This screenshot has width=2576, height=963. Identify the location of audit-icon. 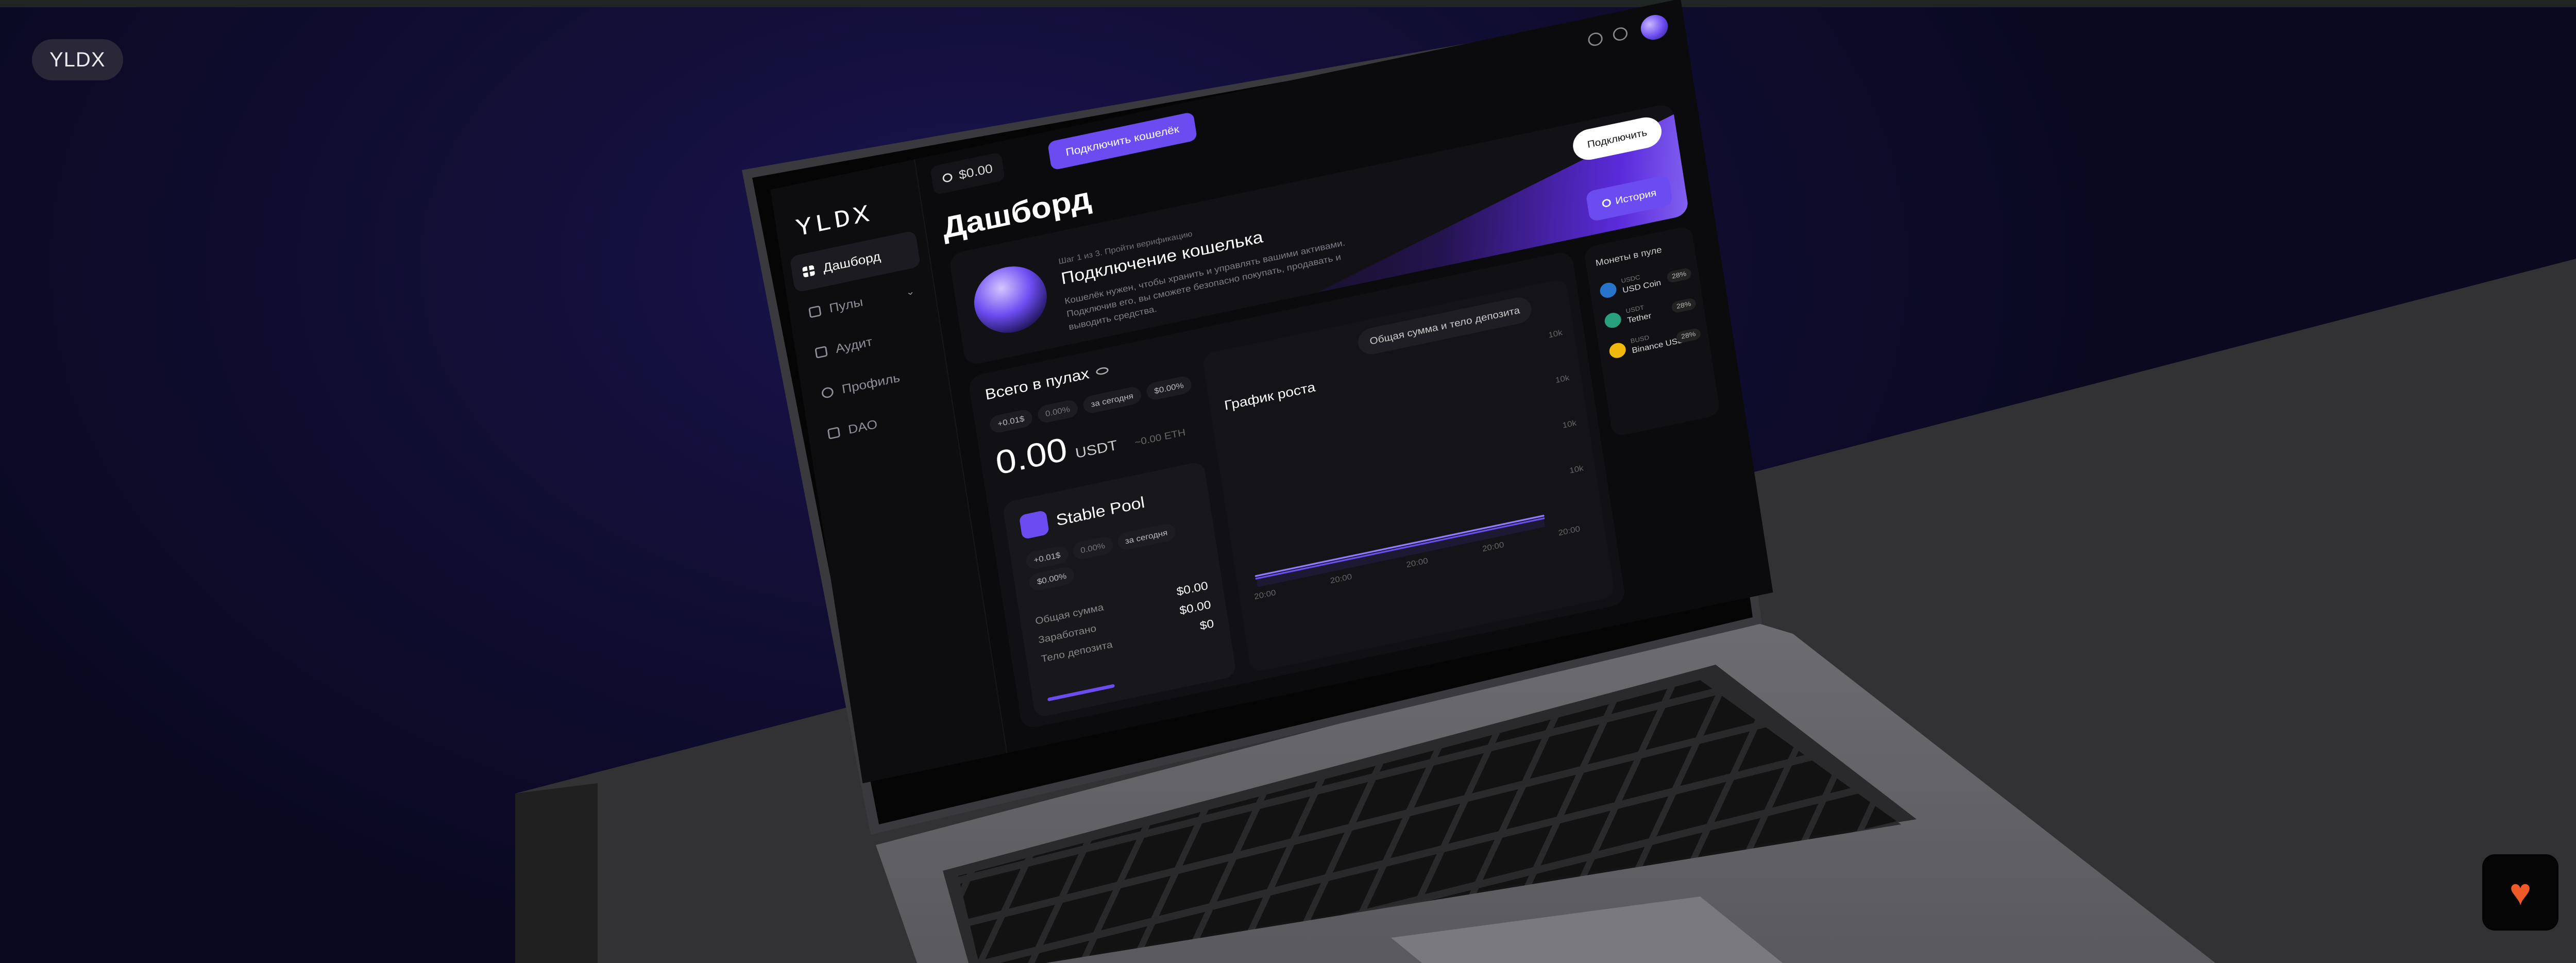
(821, 353).